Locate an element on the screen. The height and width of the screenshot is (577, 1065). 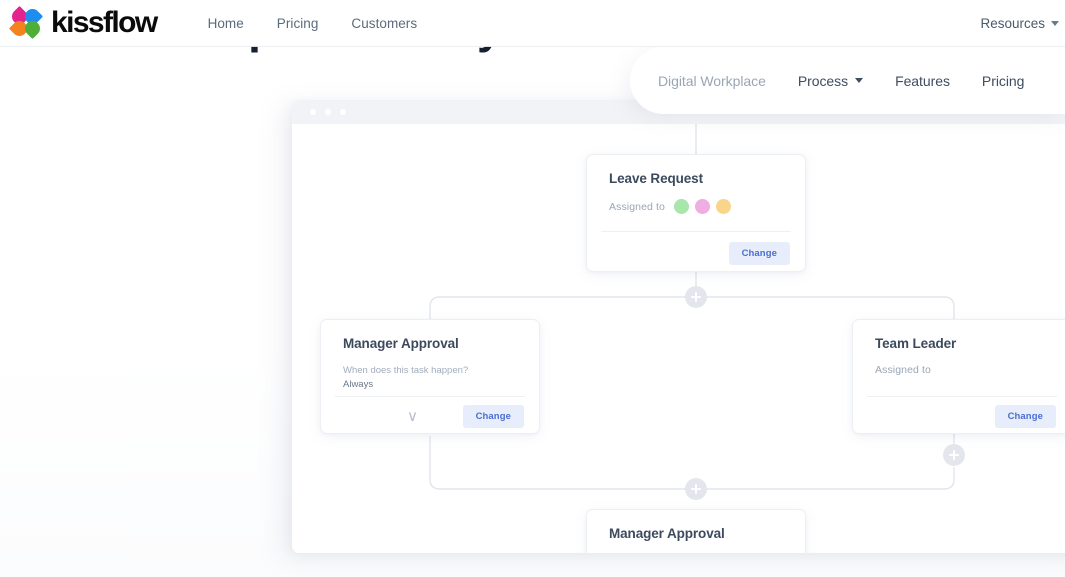
brand-name: kissflow is located at coordinates (104, 22).